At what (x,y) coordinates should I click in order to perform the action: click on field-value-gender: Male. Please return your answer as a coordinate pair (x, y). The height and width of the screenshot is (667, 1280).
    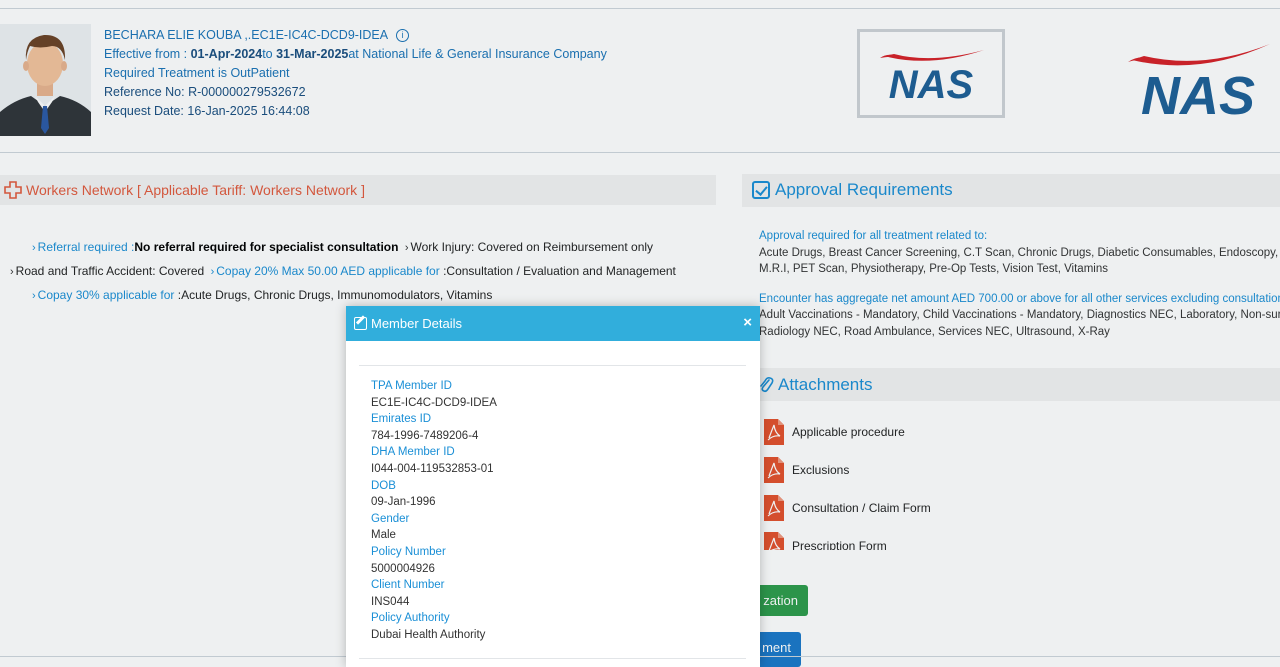
    Looking at the image, I should click on (383, 535).